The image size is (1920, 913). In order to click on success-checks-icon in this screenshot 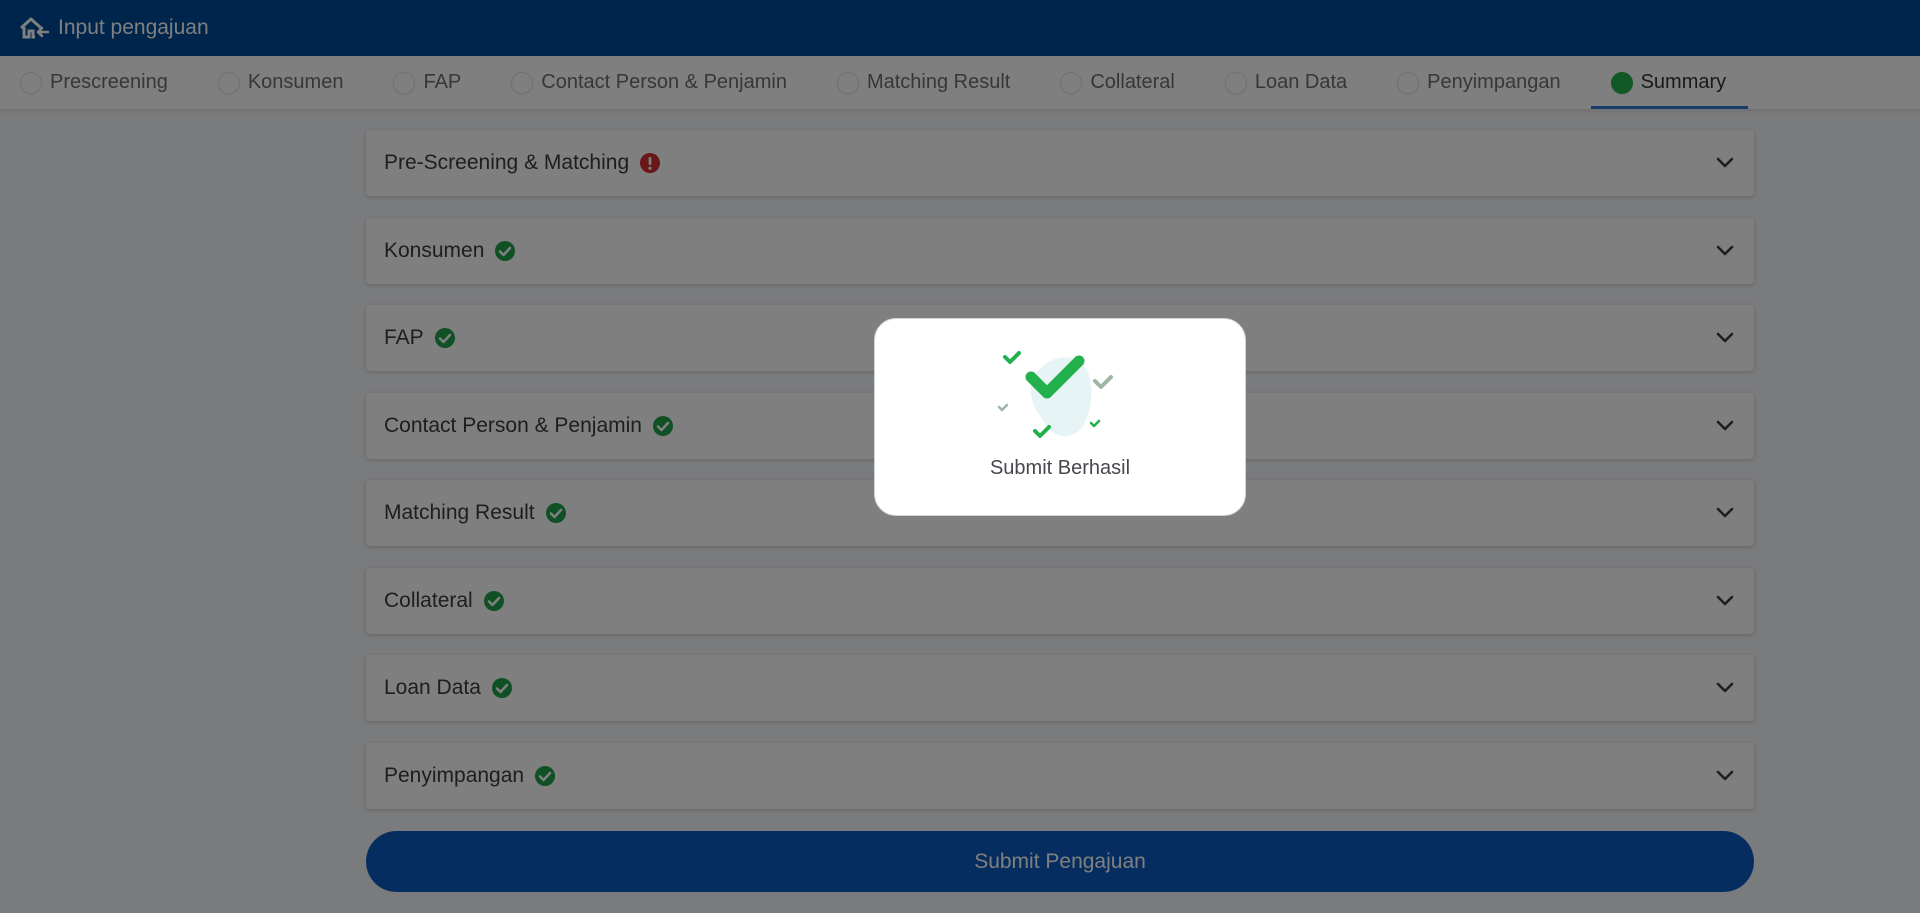, I will do `click(1055, 394)`.